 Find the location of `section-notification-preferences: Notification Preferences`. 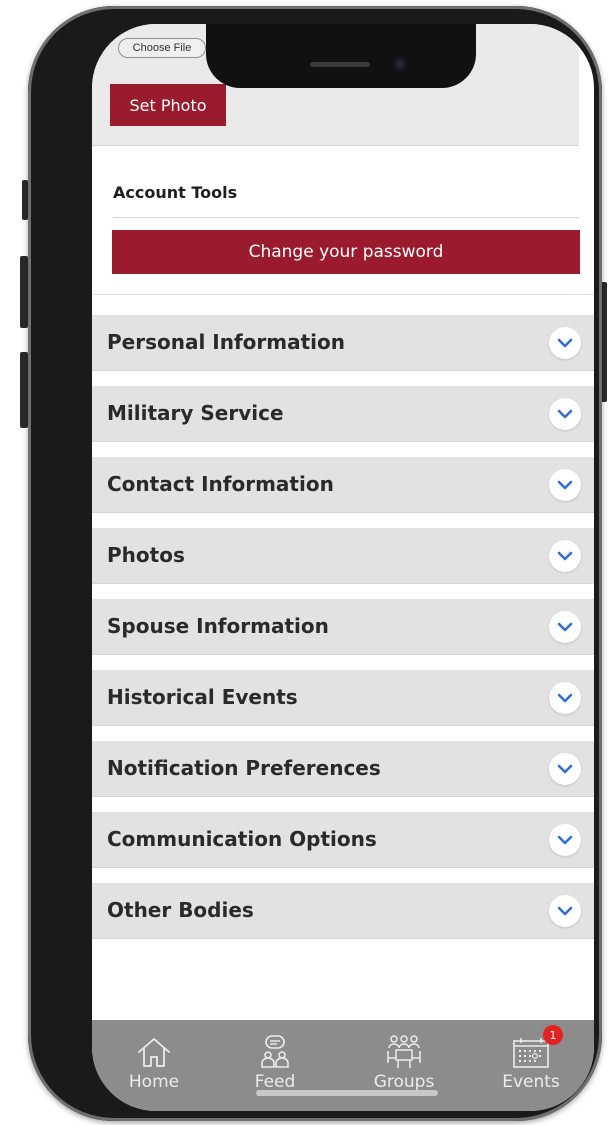

section-notification-preferences: Notification Preferences is located at coordinates (343, 769).